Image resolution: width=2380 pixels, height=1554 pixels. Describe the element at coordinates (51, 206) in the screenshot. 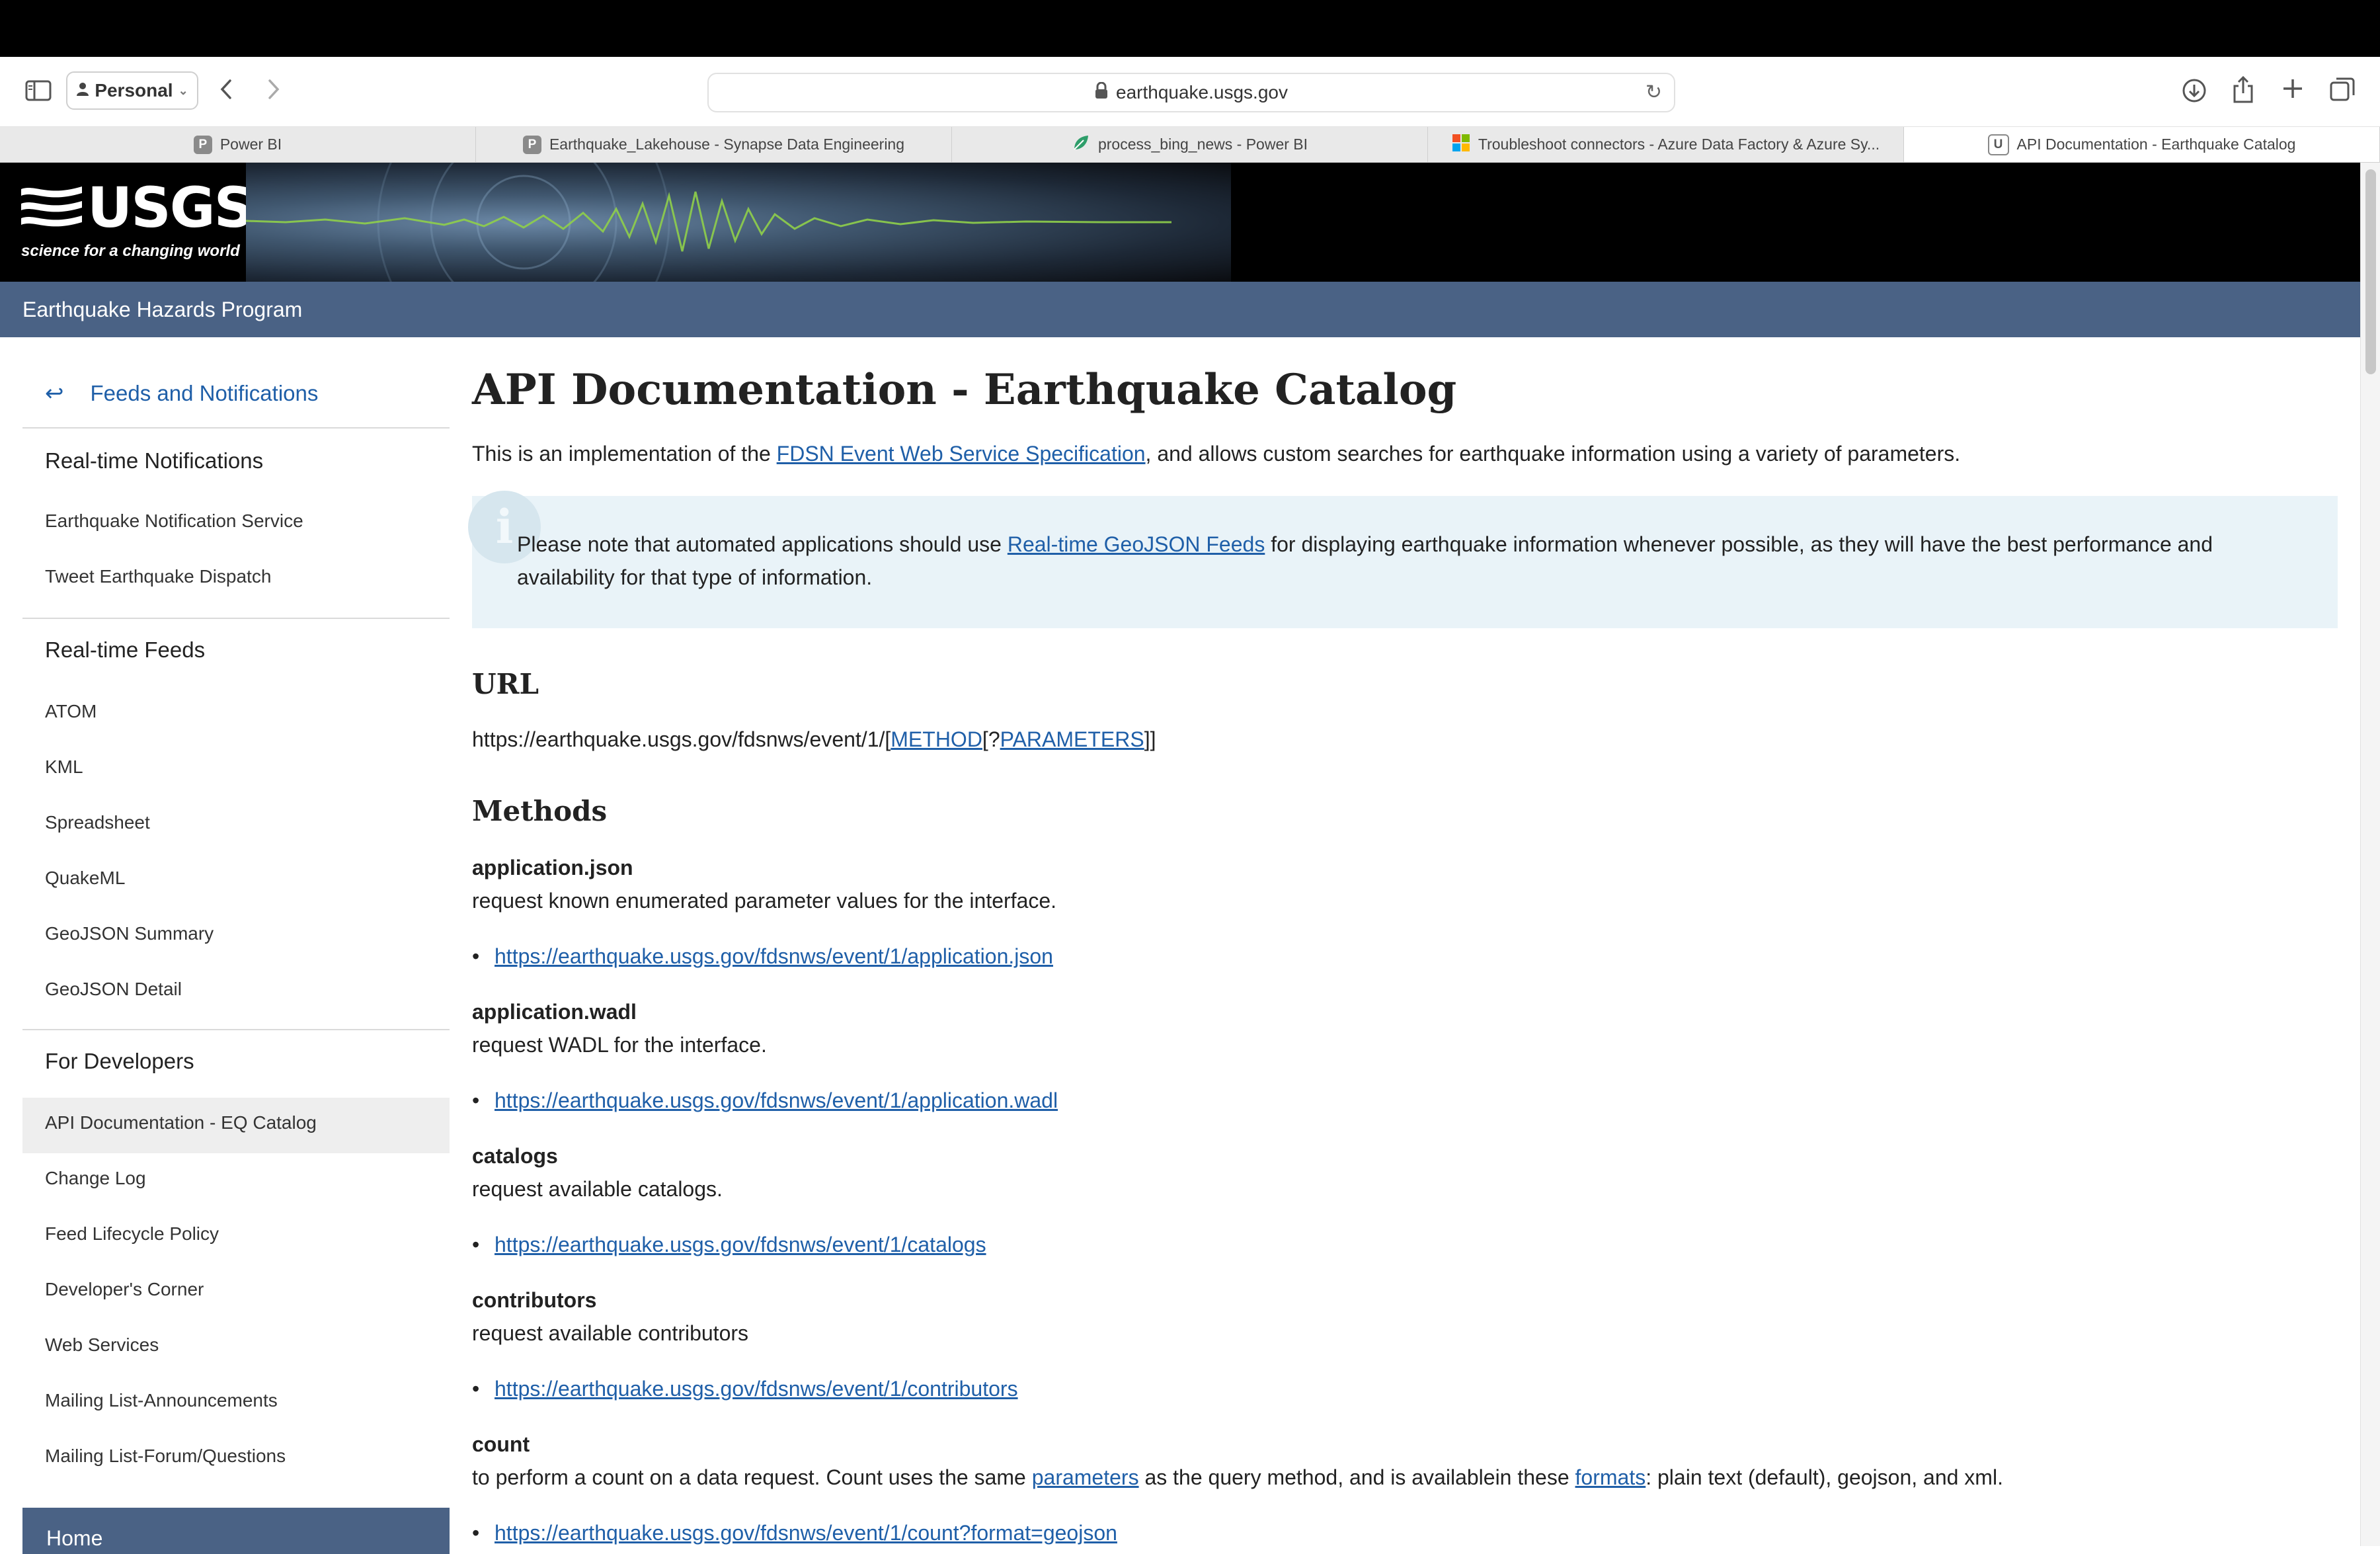

I see `usgs-wave-logo-icon` at that location.